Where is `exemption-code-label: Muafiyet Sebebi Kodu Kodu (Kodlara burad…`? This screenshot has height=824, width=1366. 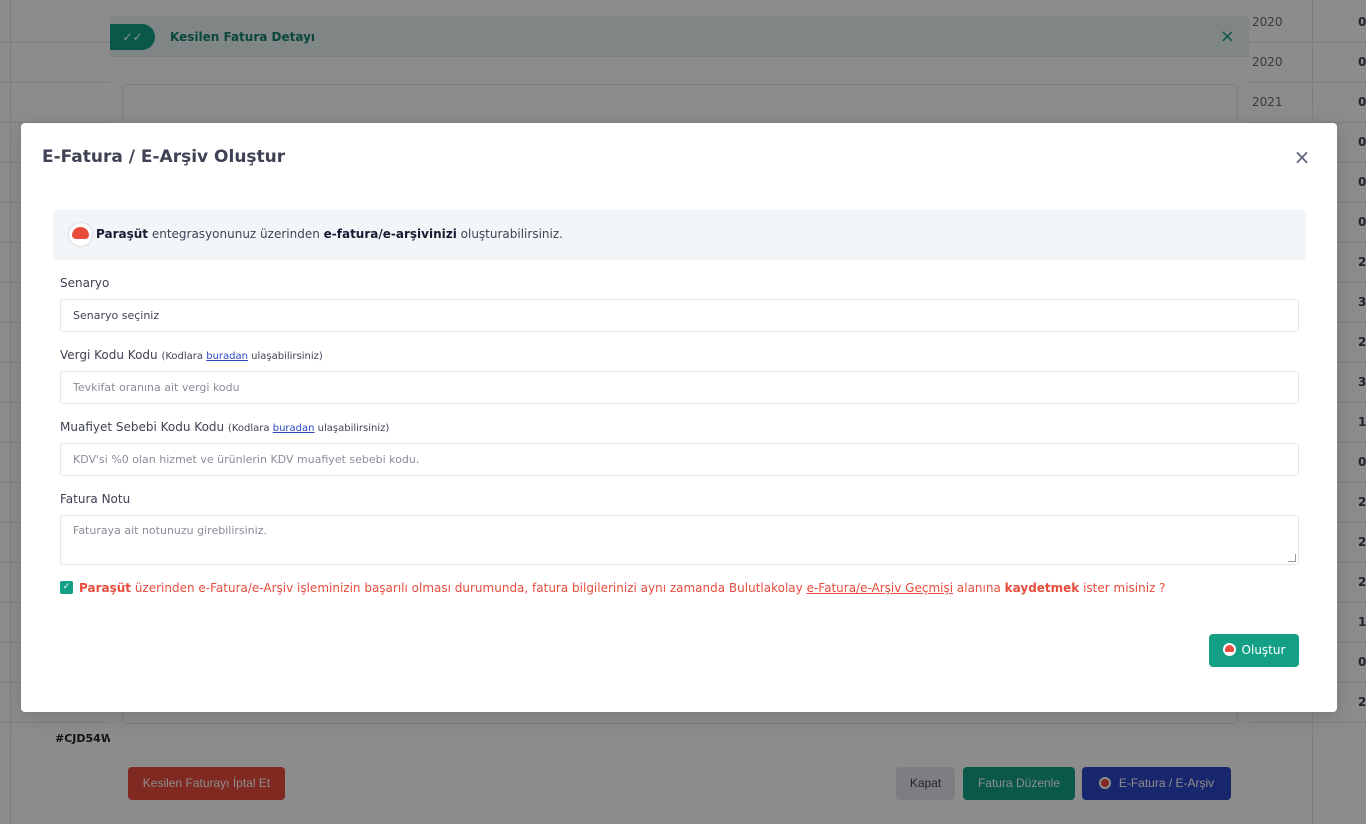
exemption-code-label: Muafiyet Sebebi Kodu Kodu (Kodlara burad… is located at coordinates (224, 427).